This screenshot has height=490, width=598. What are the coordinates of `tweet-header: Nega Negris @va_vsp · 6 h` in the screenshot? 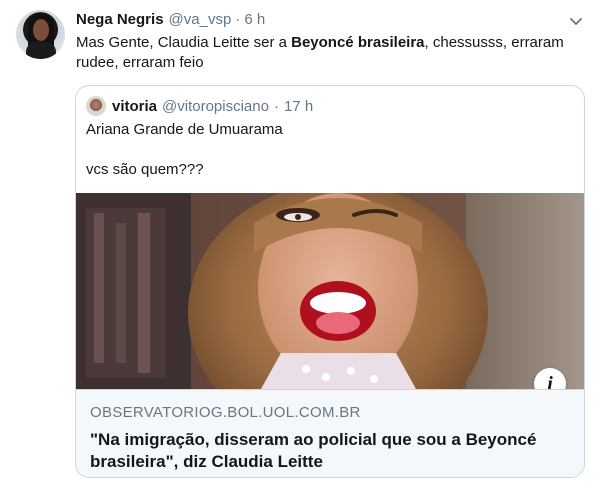 It's located at (170, 21).